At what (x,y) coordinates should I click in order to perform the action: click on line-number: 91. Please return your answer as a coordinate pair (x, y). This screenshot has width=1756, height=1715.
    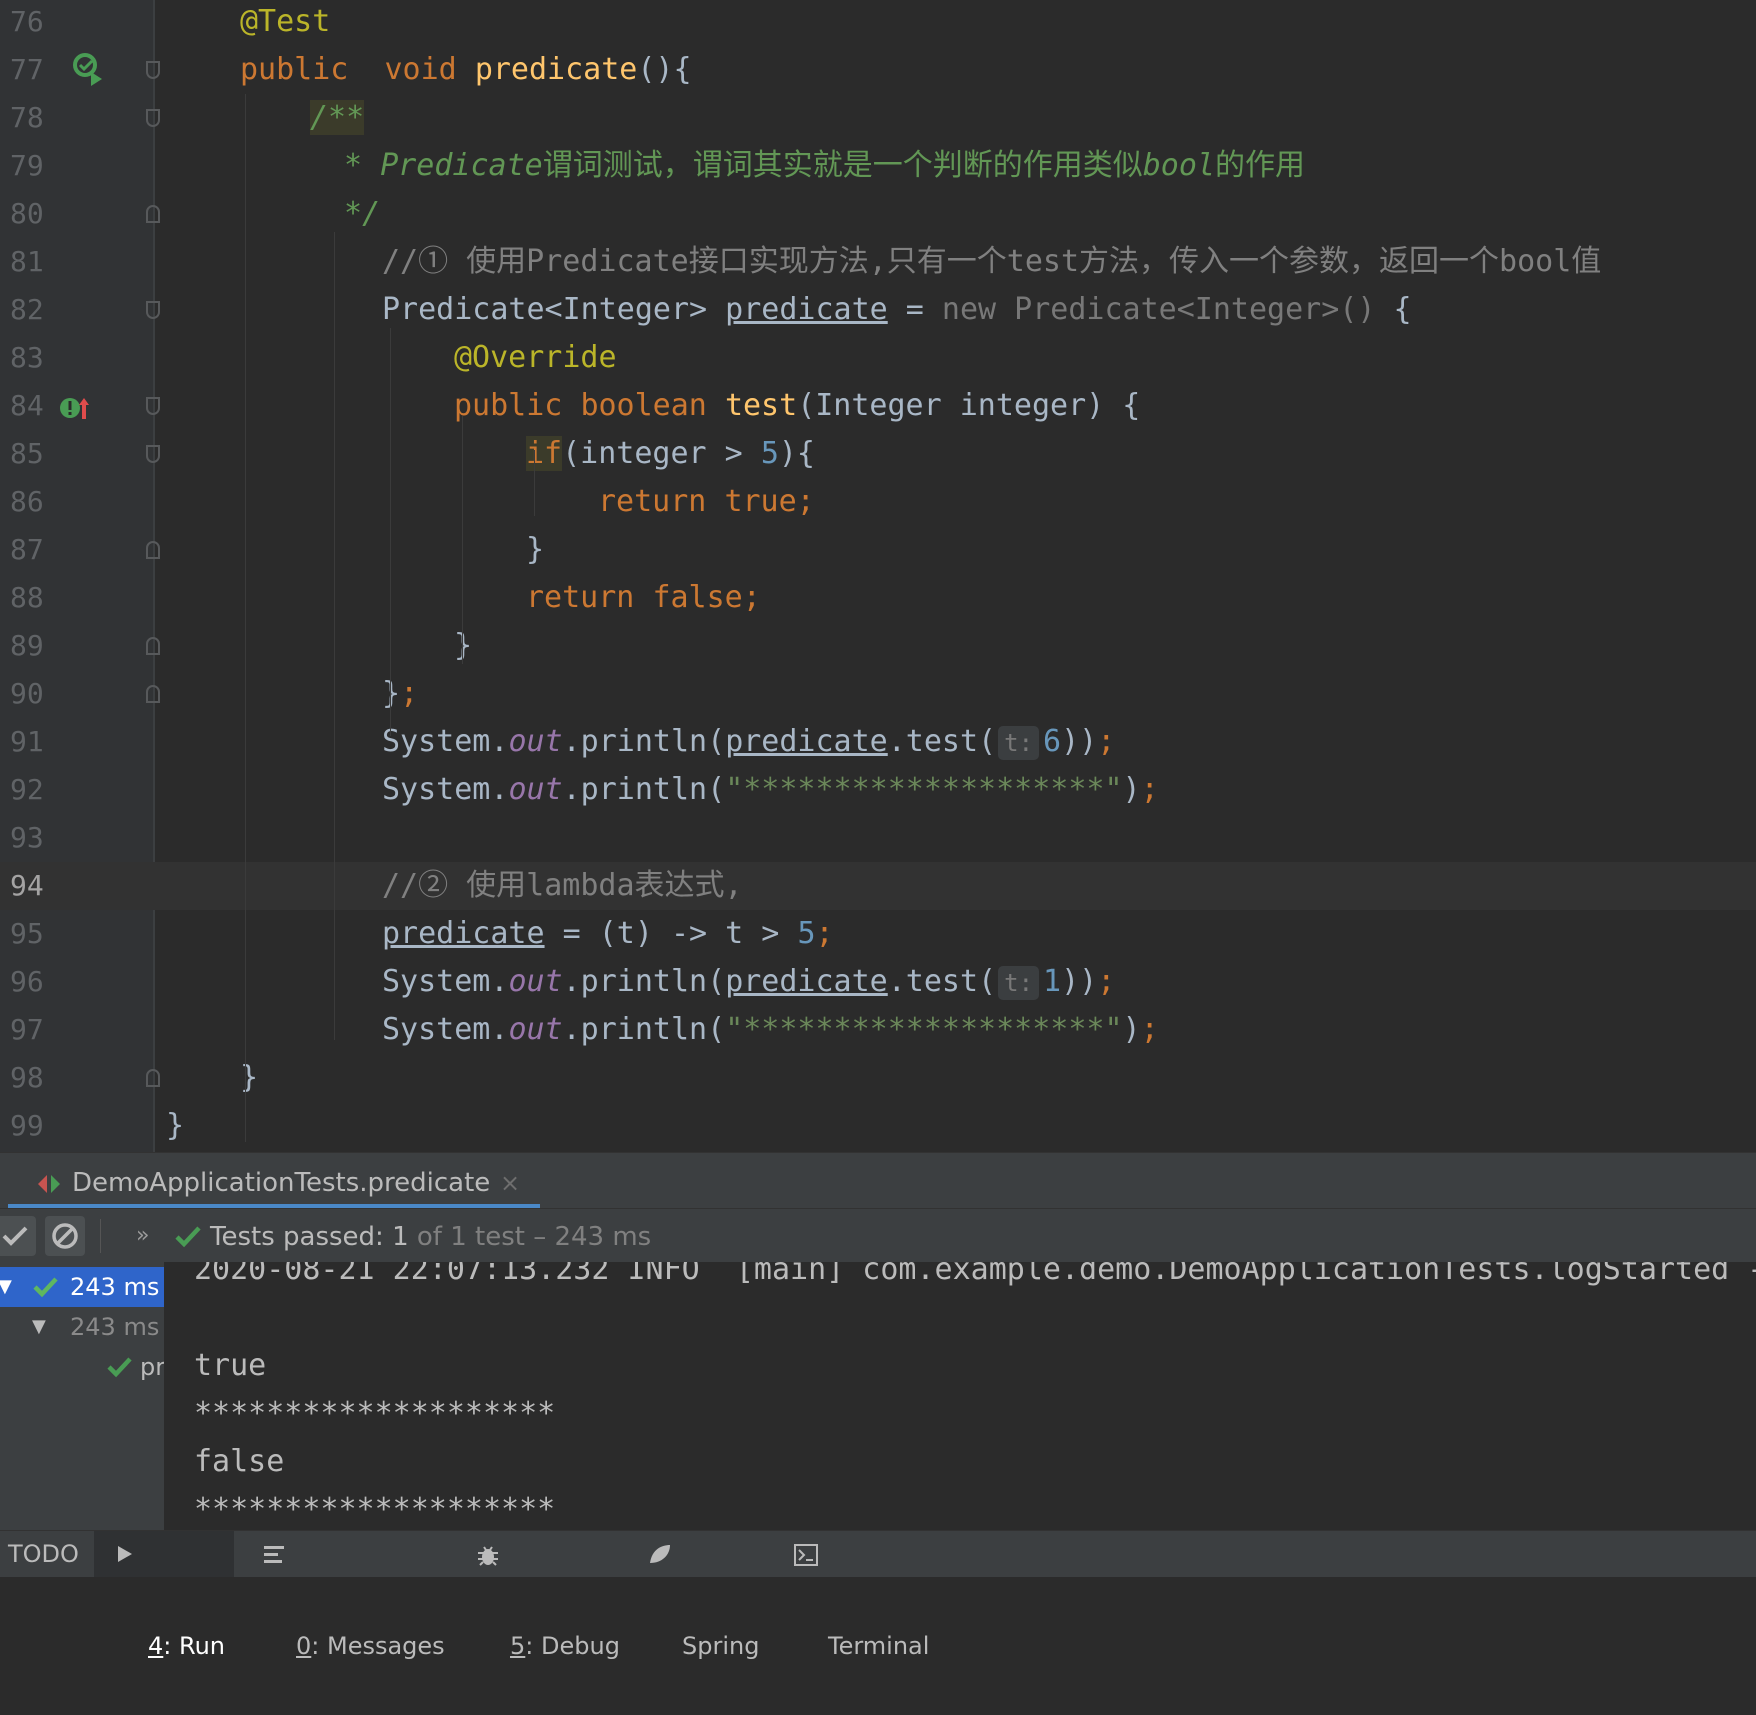
    Looking at the image, I should click on (27, 742).